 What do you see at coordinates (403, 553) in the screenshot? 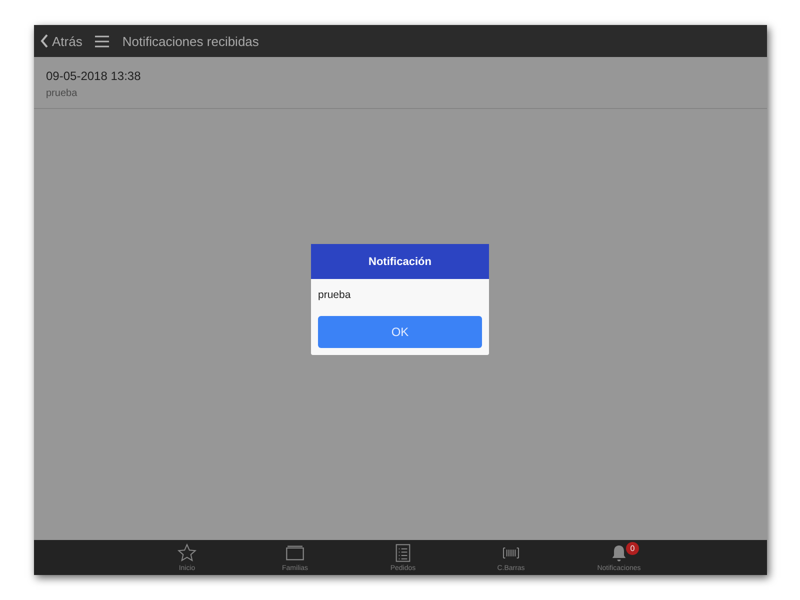
I see `list-icon` at bounding box center [403, 553].